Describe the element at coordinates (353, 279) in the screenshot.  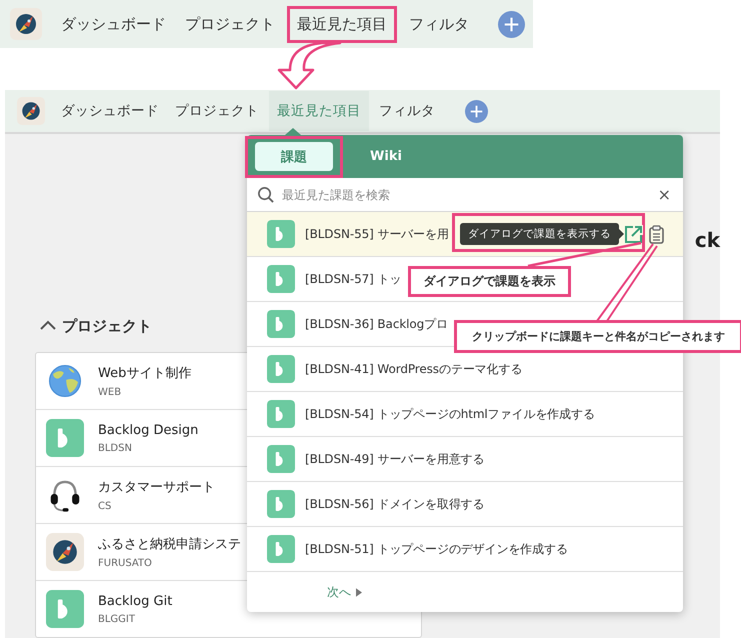
I see `issue-title: [BLDSN-57] トッ` at that location.